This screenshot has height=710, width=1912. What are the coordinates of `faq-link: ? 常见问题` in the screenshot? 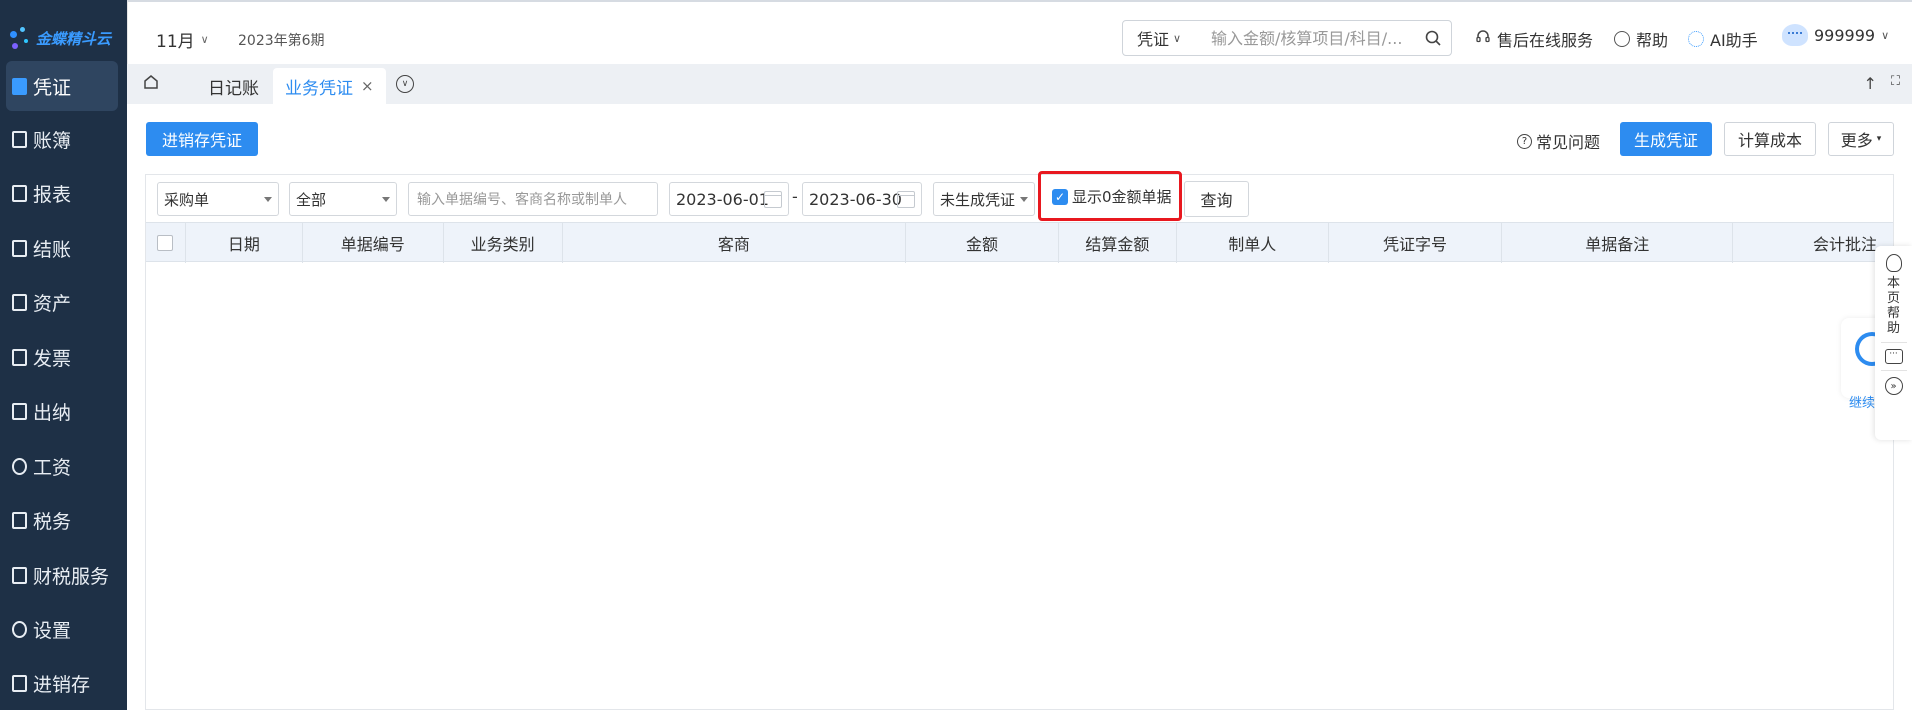 It's located at (1558, 141).